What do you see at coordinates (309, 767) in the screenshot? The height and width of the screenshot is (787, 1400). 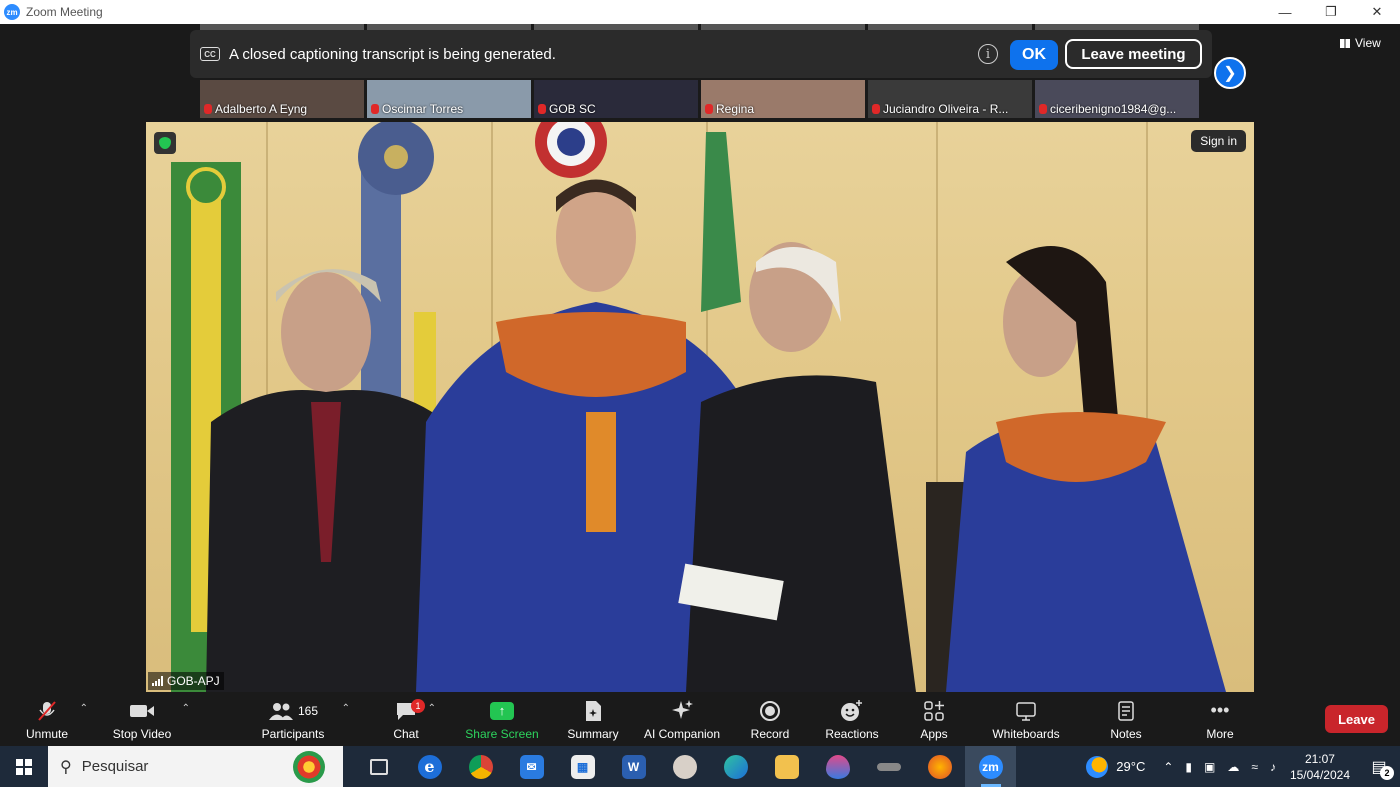 I see `search-highlight-icon` at bounding box center [309, 767].